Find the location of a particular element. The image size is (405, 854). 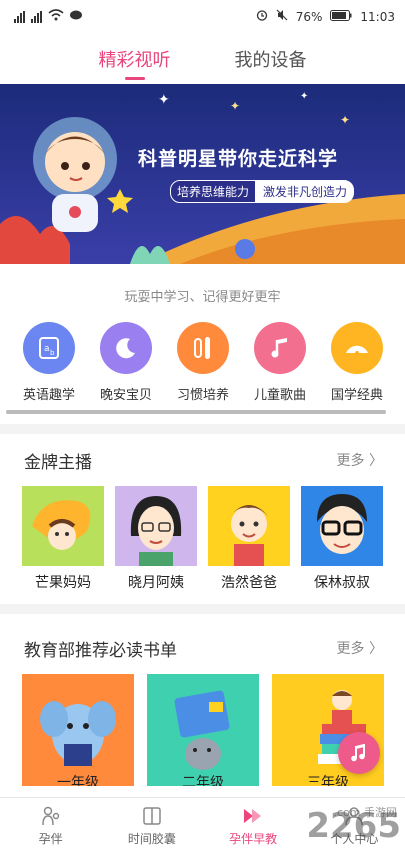

host-card: 晓月阿姨 is located at coordinates (156, 539).